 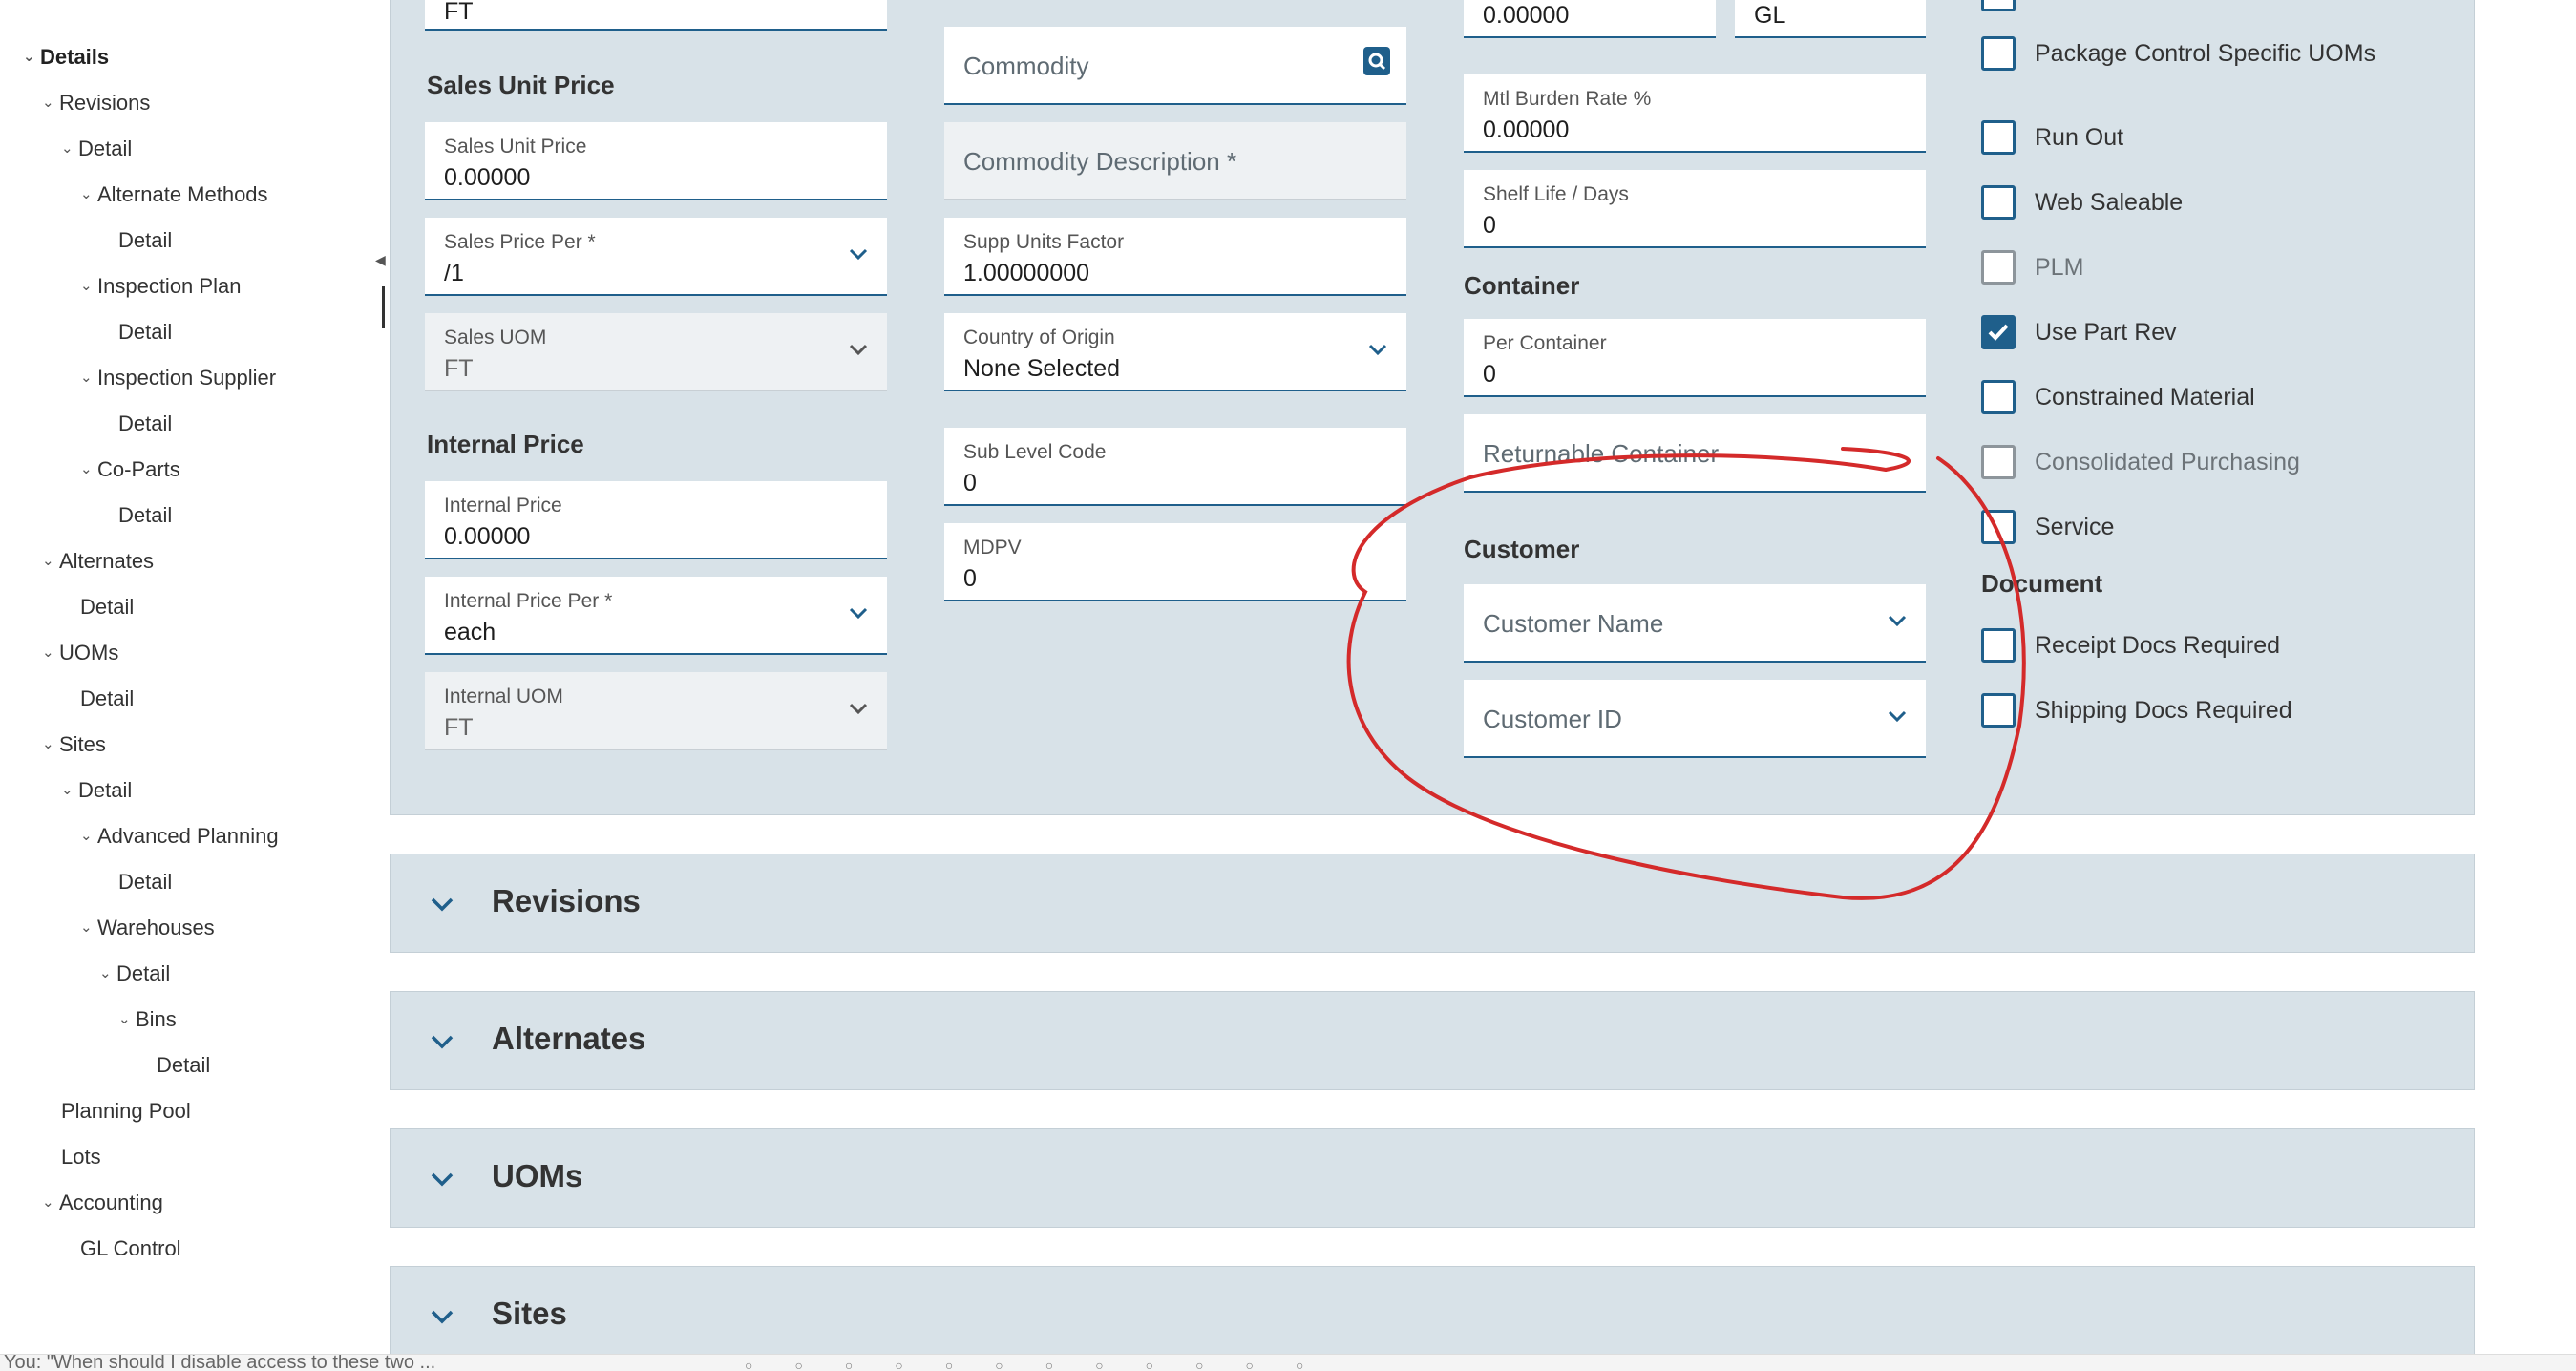 I want to click on accordion-revisions: Revisions, so click(x=1432, y=904).